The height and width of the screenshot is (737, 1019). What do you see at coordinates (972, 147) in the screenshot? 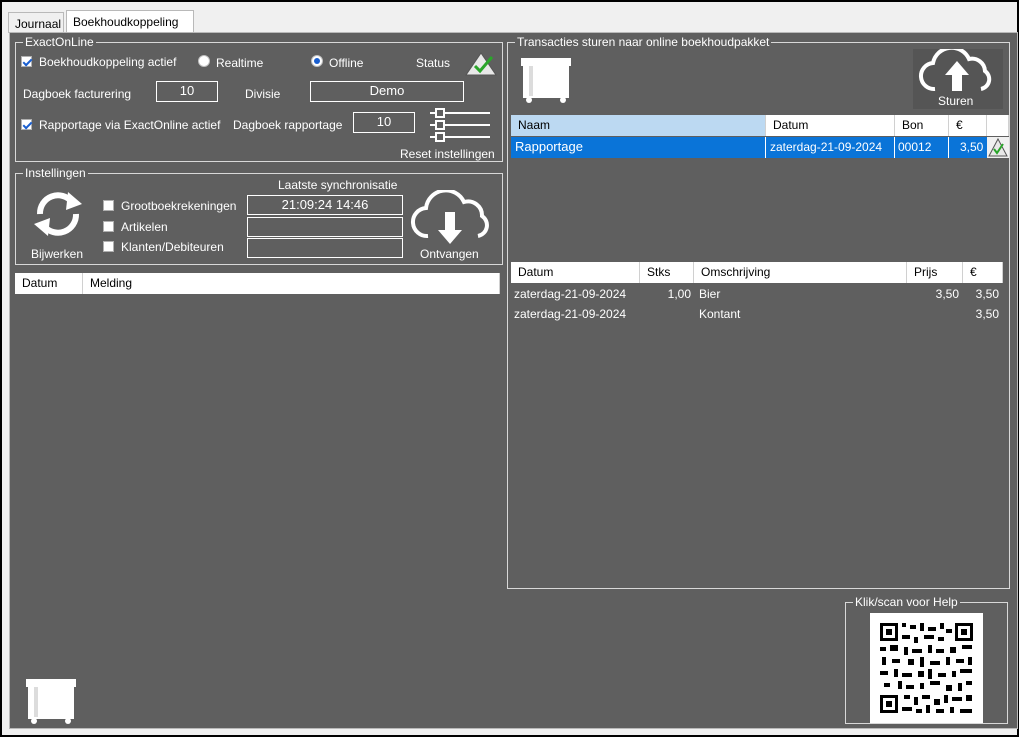
I see `row-bedrag: 3,50` at bounding box center [972, 147].